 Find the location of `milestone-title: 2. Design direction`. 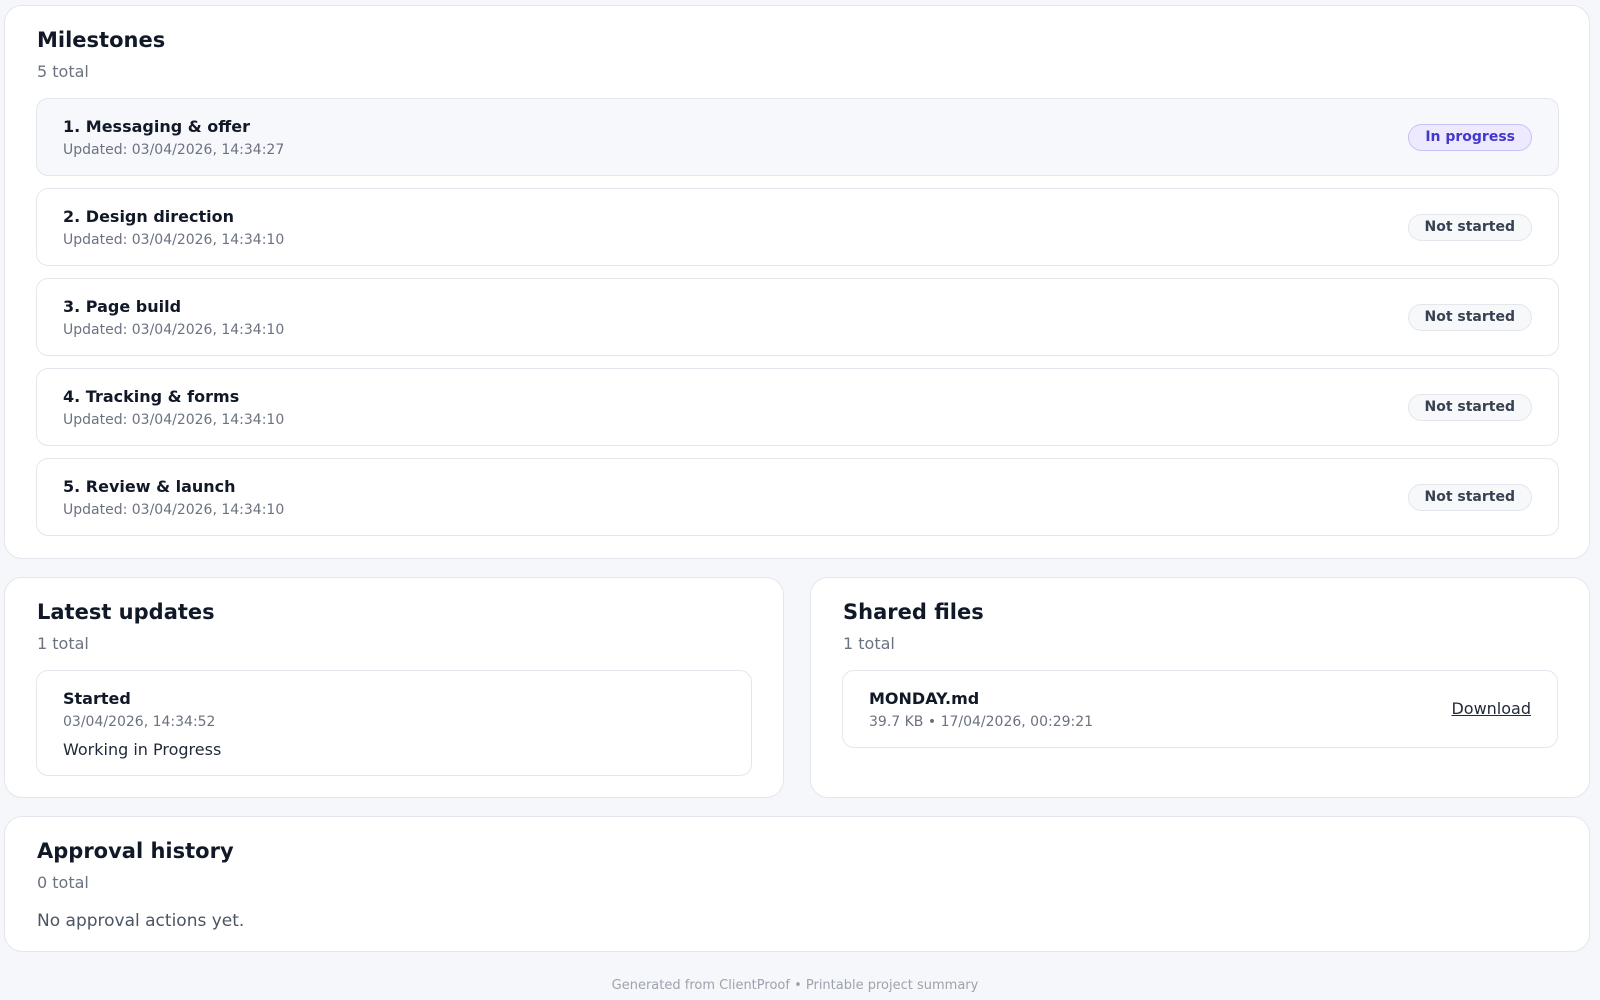

milestone-title: 2. Design direction is located at coordinates (149, 216).